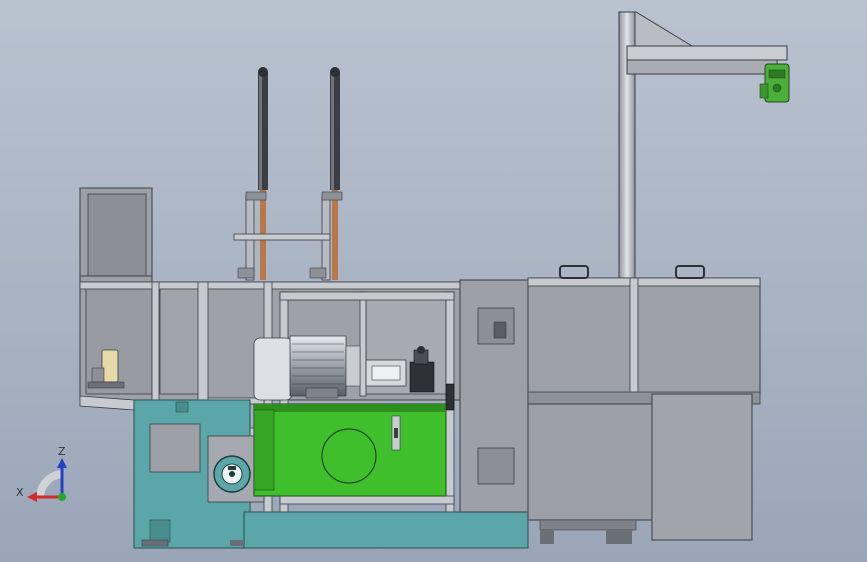 The image size is (867, 562). Describe the element at coordinates (450, 397) in the screenshot. I see `door-handle` at that location.